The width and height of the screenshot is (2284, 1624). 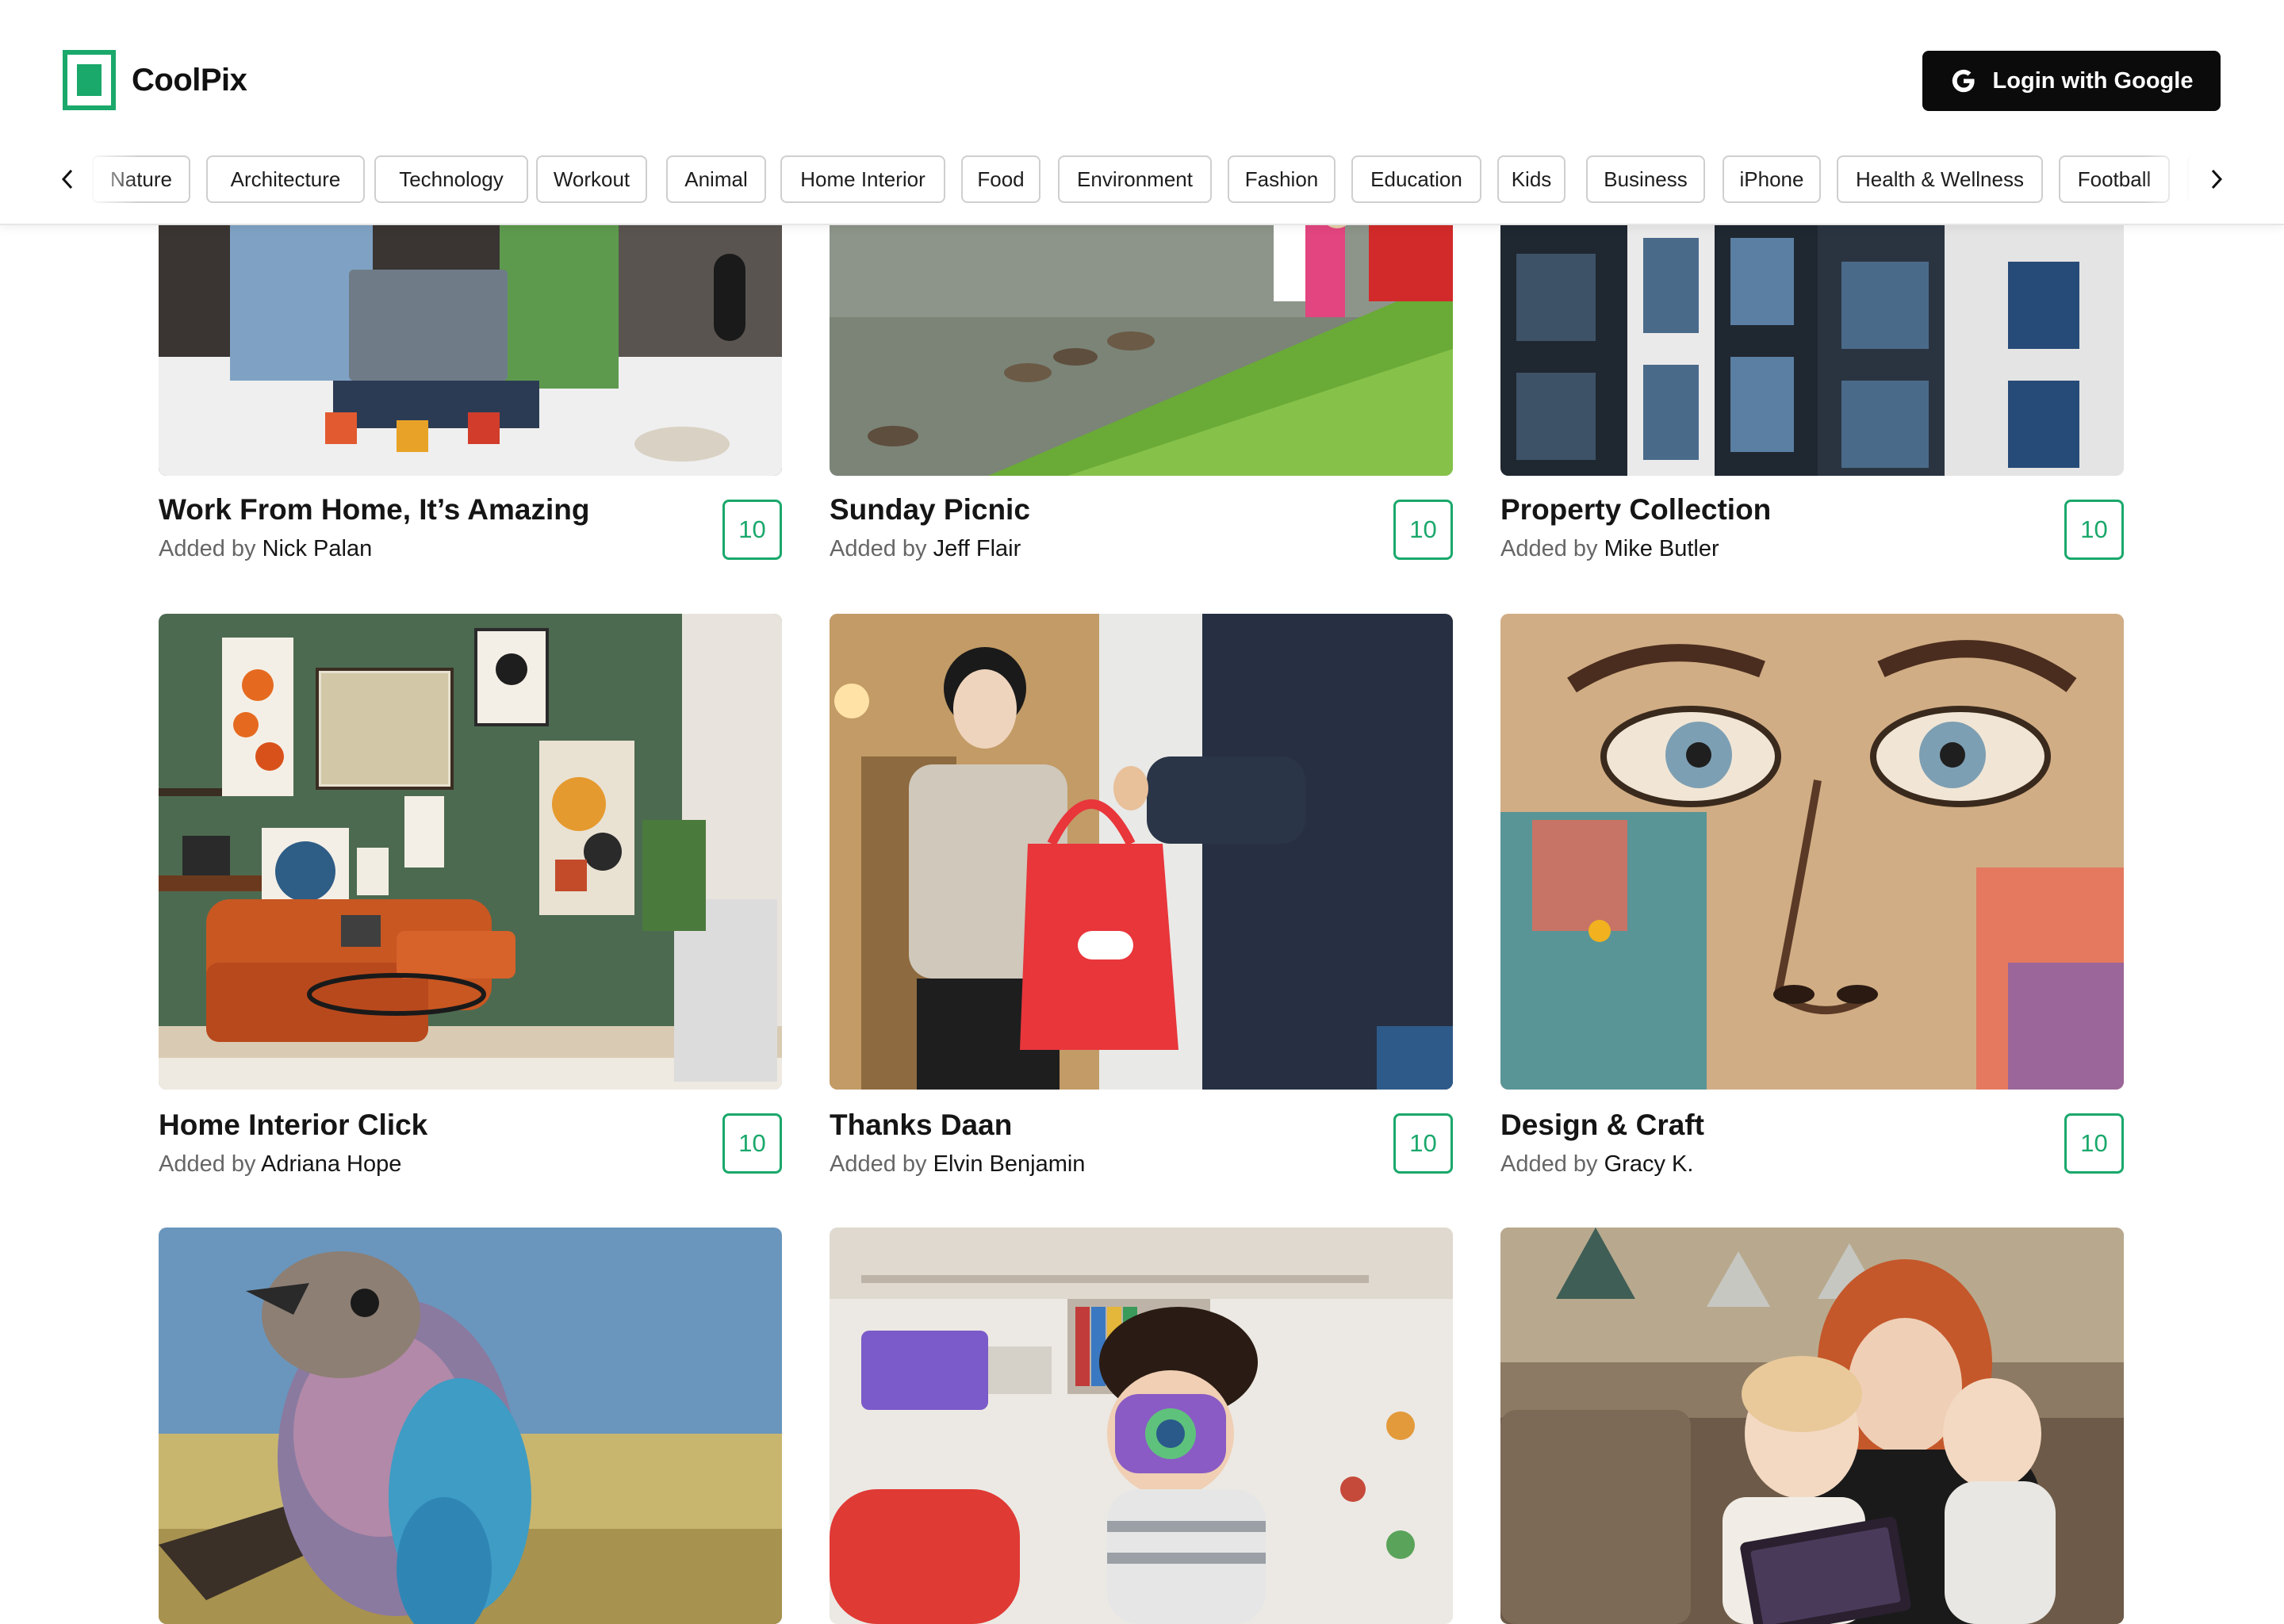 I want to click on chevron-right-icon, so click(x=2217, y=179).